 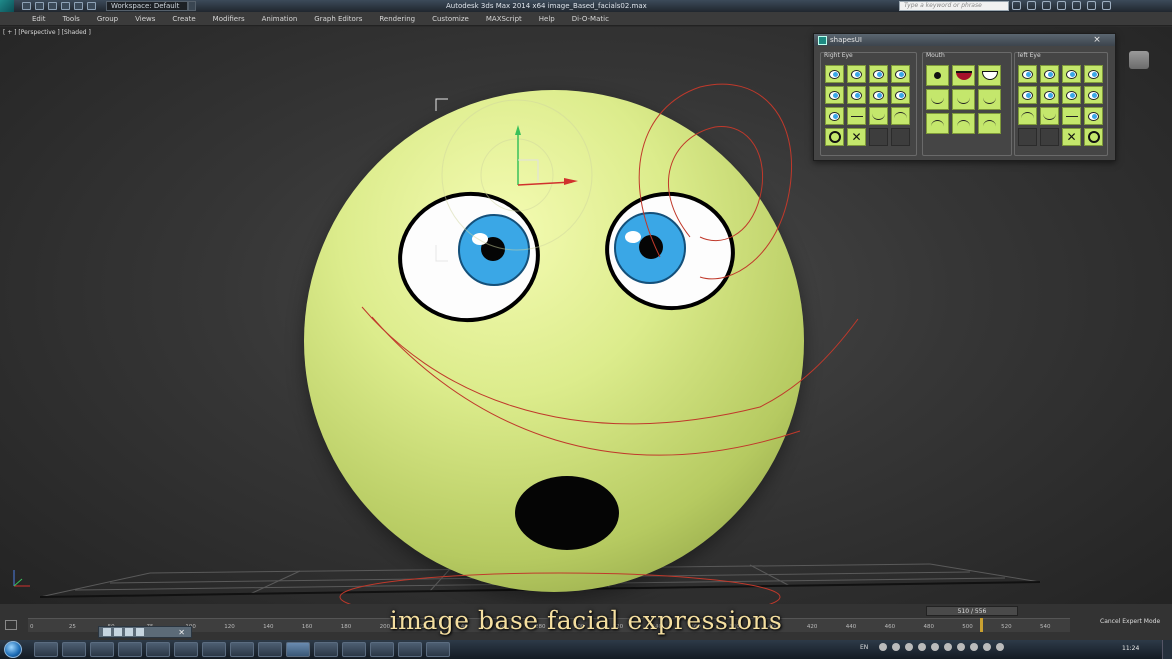 What do you see at coordinates (590, 19) in the screenshot?
I see `menu-di-o-matic: Di-O-Matic` at bounding box center [590, 19].